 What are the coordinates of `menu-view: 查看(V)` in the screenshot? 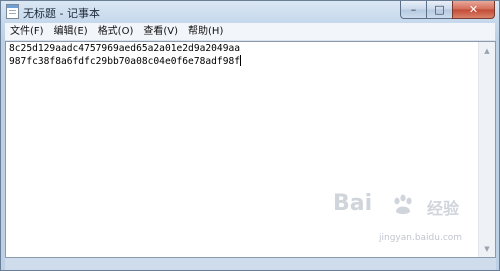 It's located at (160, 32).